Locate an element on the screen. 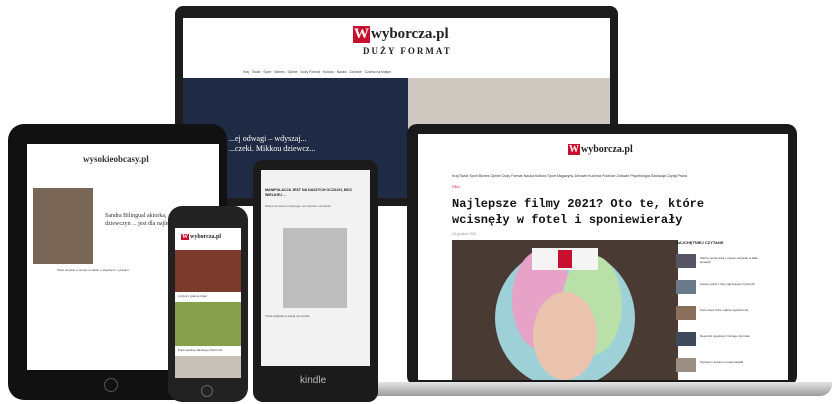 The height and width of the screenshot is (404, 838). kindle-photo is located at coordinates (315, 268).